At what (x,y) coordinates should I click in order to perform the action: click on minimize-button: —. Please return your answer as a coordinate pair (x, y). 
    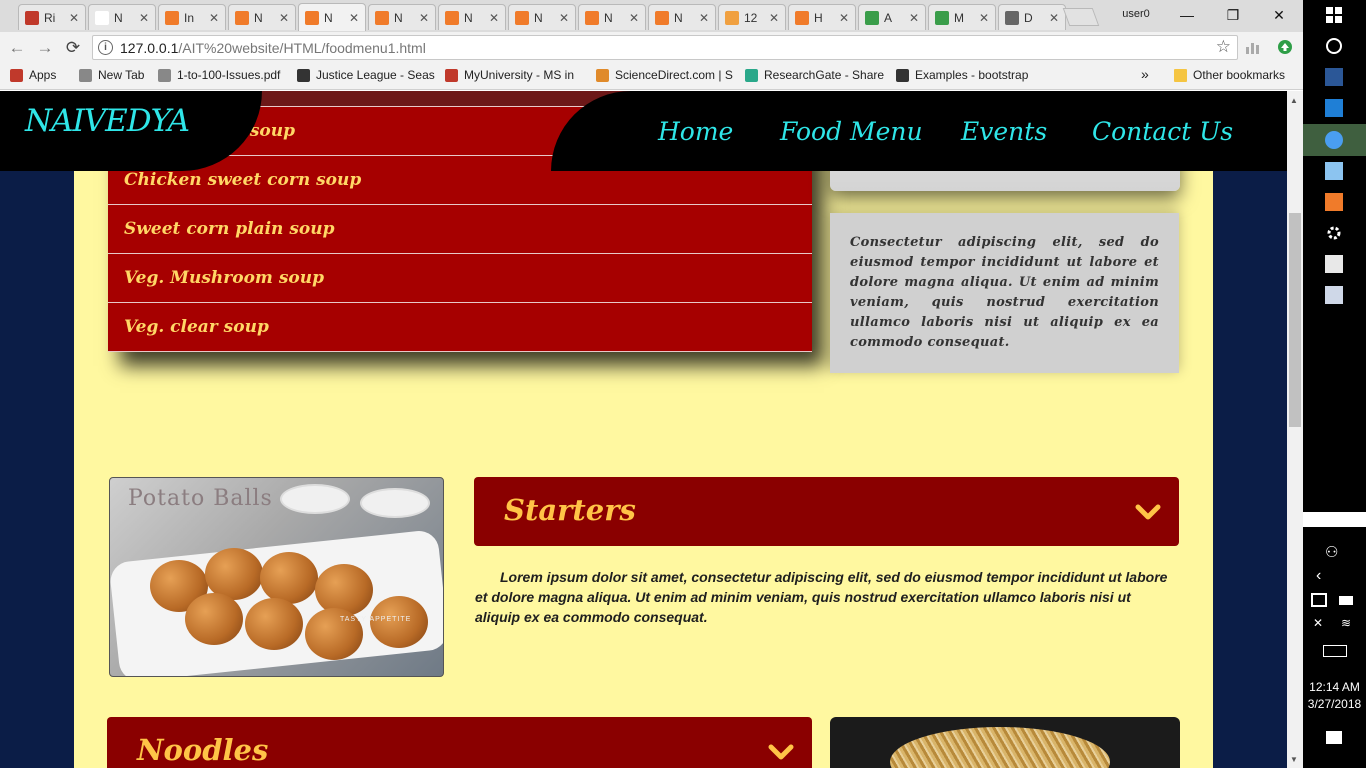
    Looking at the image, I should click on (1187, 15).